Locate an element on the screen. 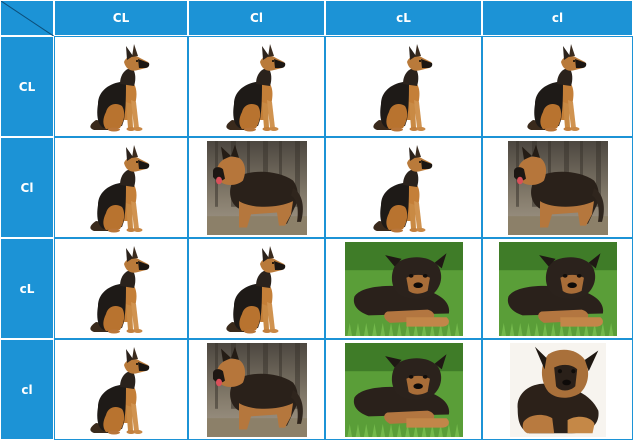  corner-diagonal-line is located at coordinates (28, 19).